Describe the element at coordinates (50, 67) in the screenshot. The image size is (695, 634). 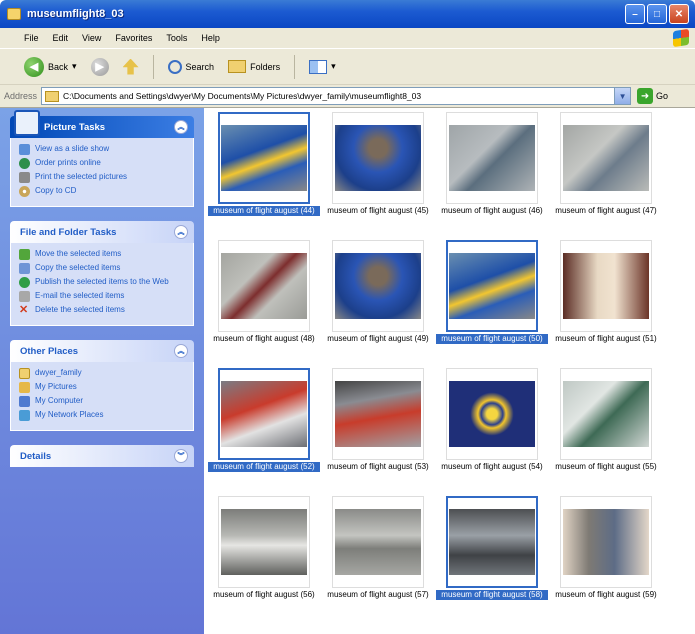
I see `back-button: ◀ Back ▾` at that location.